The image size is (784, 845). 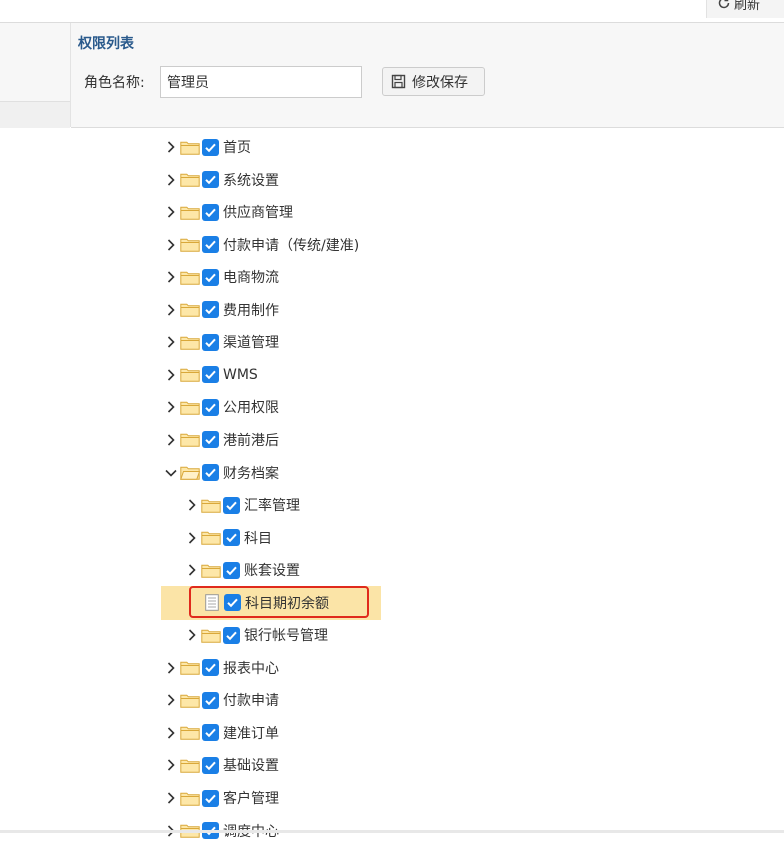 I want to click on tree-node: 银行帐号管理, so click(x=256, y=635).